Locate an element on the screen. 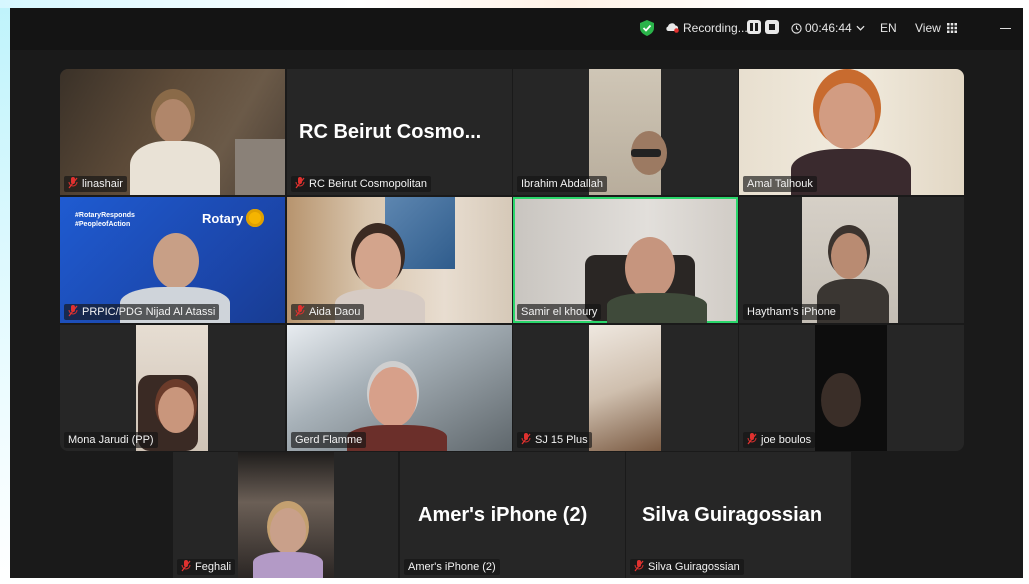  participant-tile-linashair: linashair is located at coordinates (172, 132).